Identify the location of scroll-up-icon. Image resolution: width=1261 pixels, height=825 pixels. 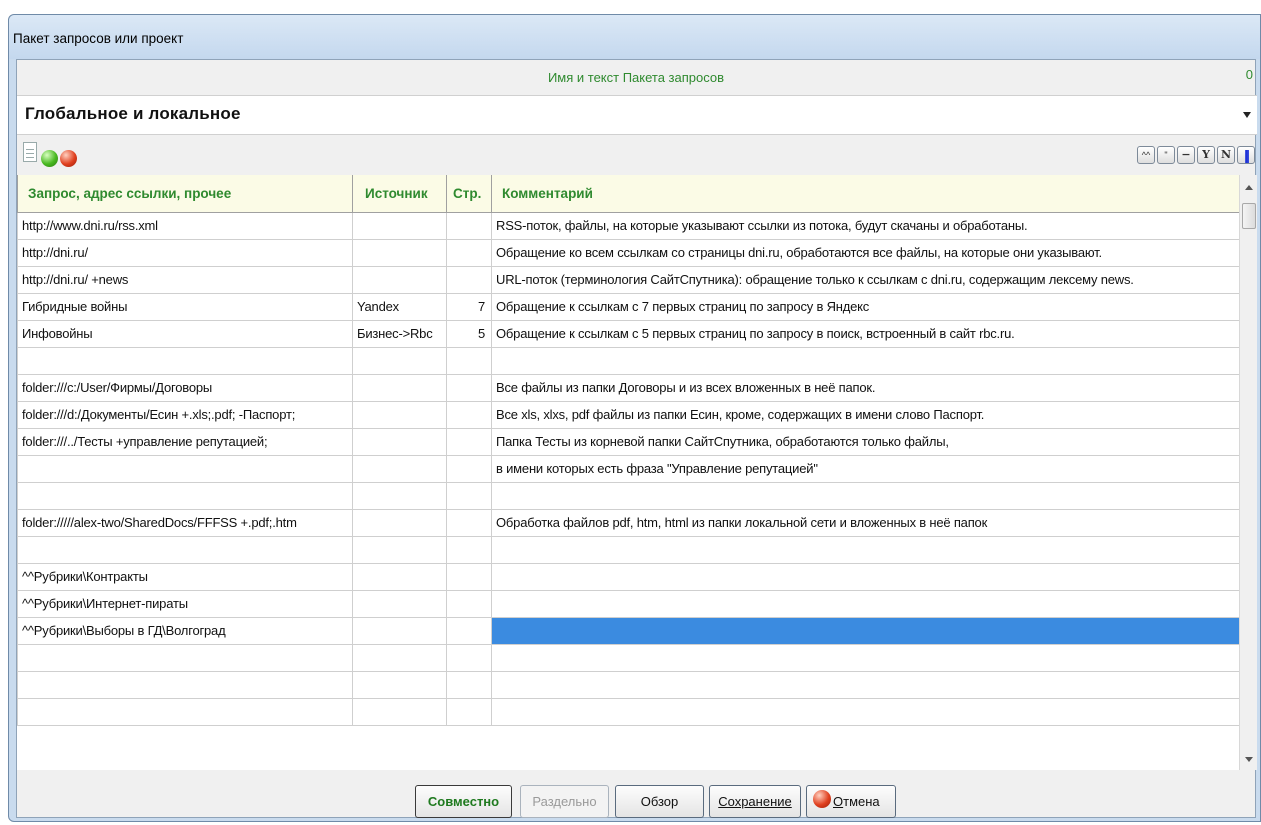
(1249, 187).